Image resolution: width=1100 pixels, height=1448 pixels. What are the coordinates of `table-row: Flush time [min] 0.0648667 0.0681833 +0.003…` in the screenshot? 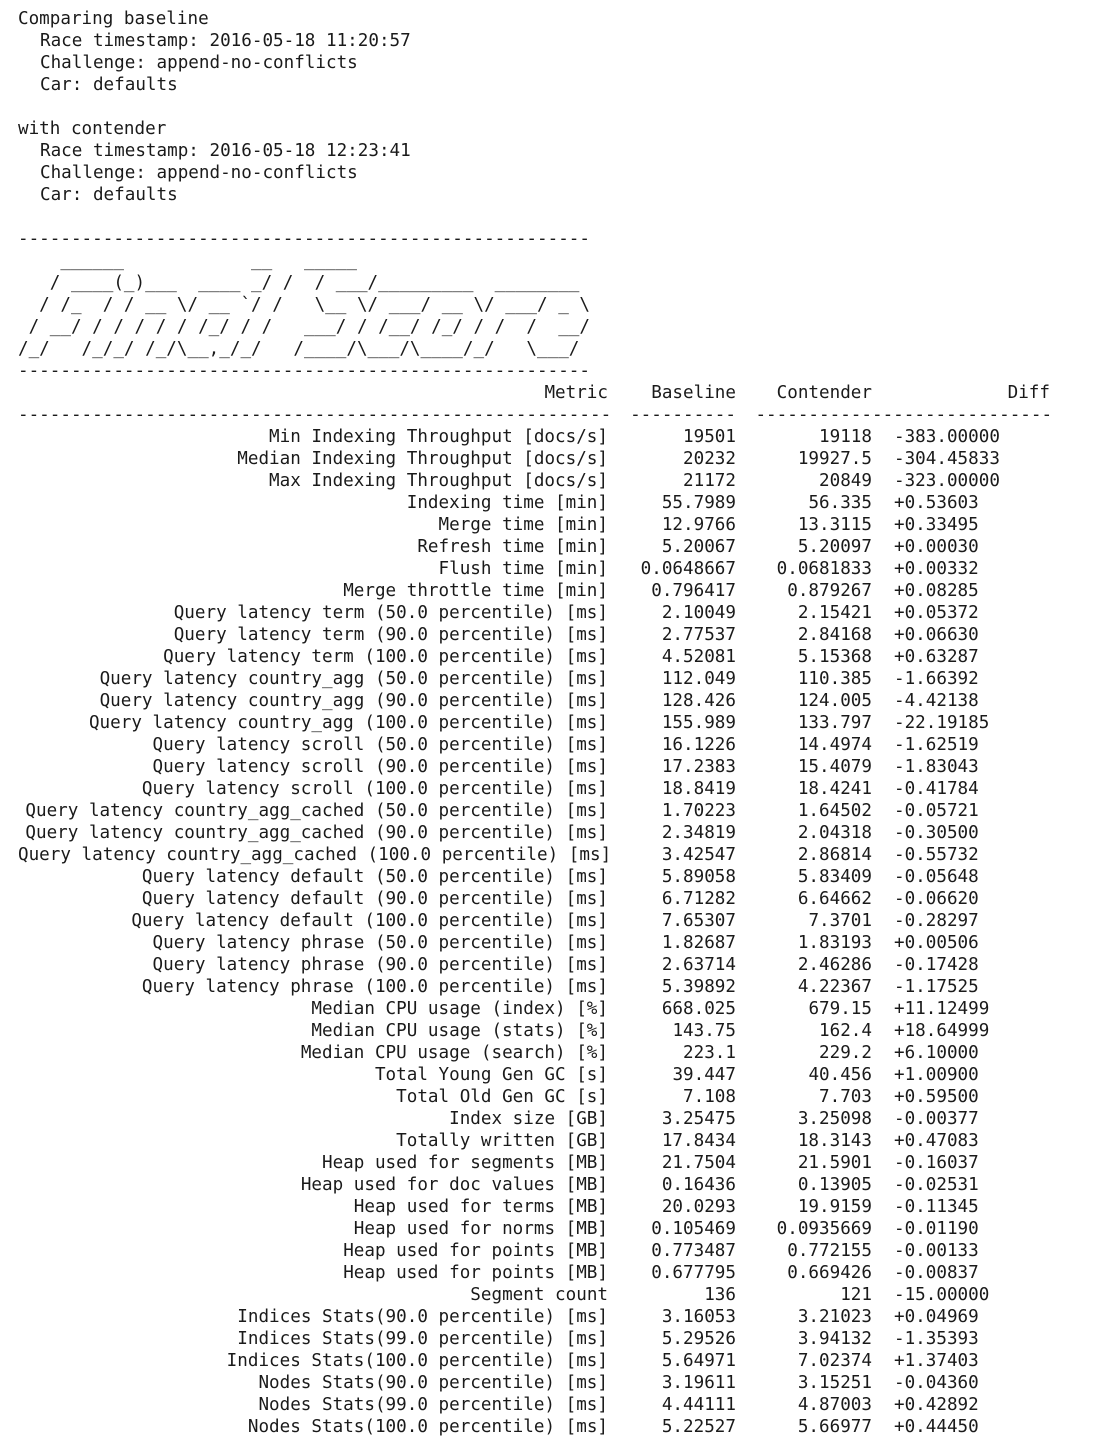 It's located at (555, 569).